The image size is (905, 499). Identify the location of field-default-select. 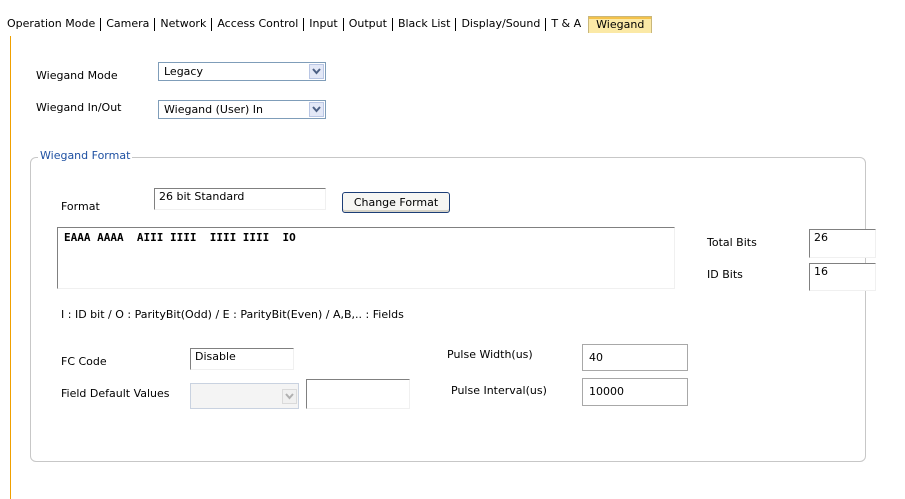
(244, 396).